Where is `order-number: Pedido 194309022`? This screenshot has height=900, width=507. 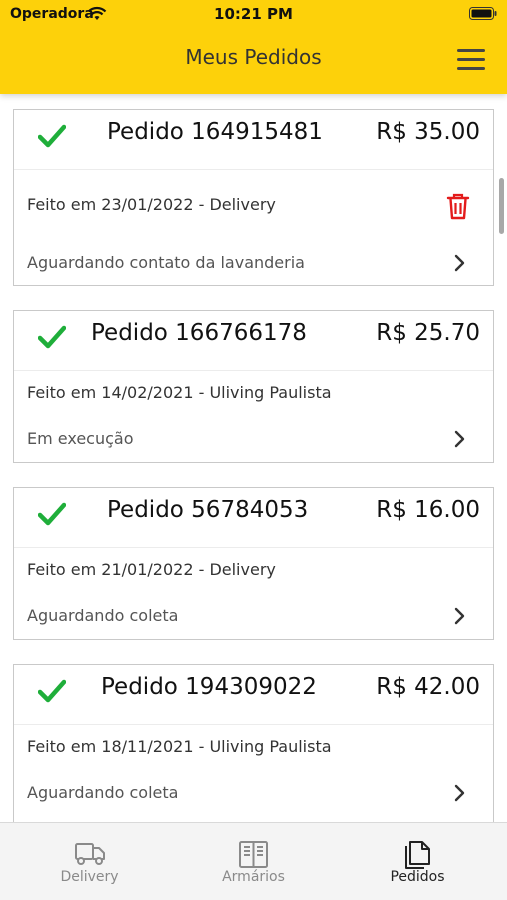 order-number: Pedido 194309022 is located at coordinates (209, 687).